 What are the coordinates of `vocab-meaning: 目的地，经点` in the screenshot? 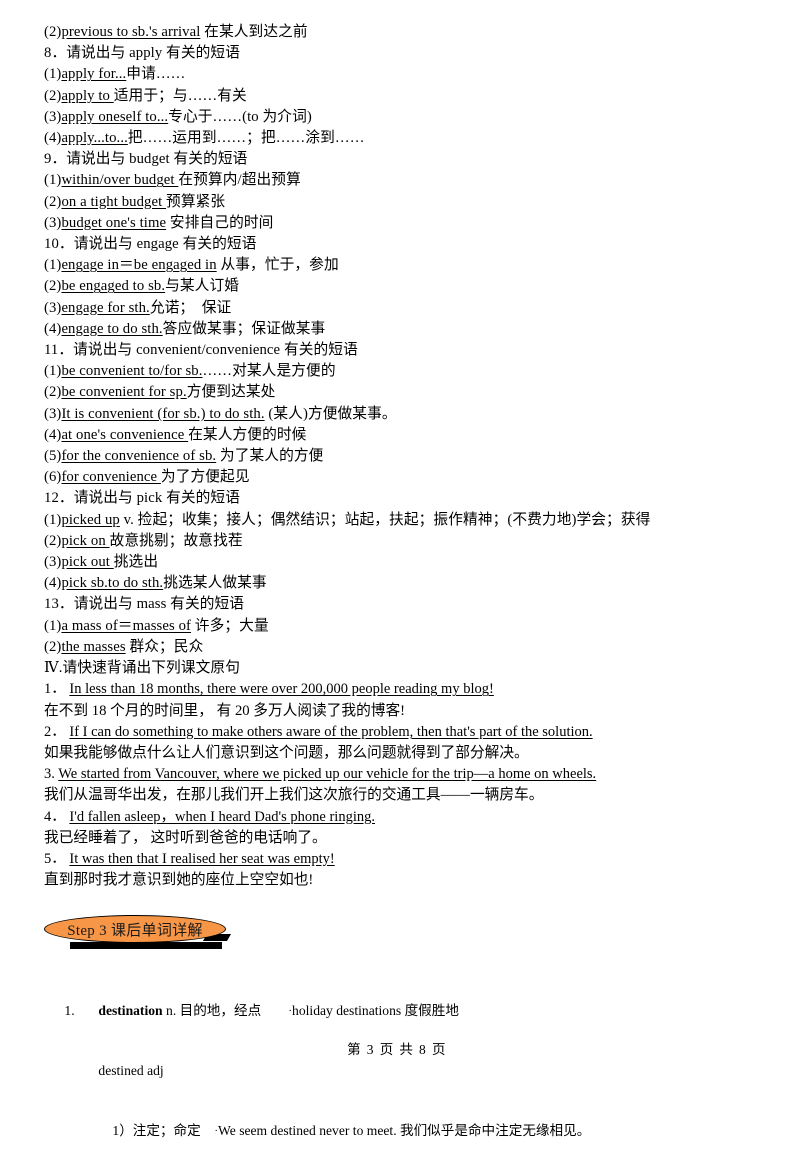 It's located at (220, 1011).